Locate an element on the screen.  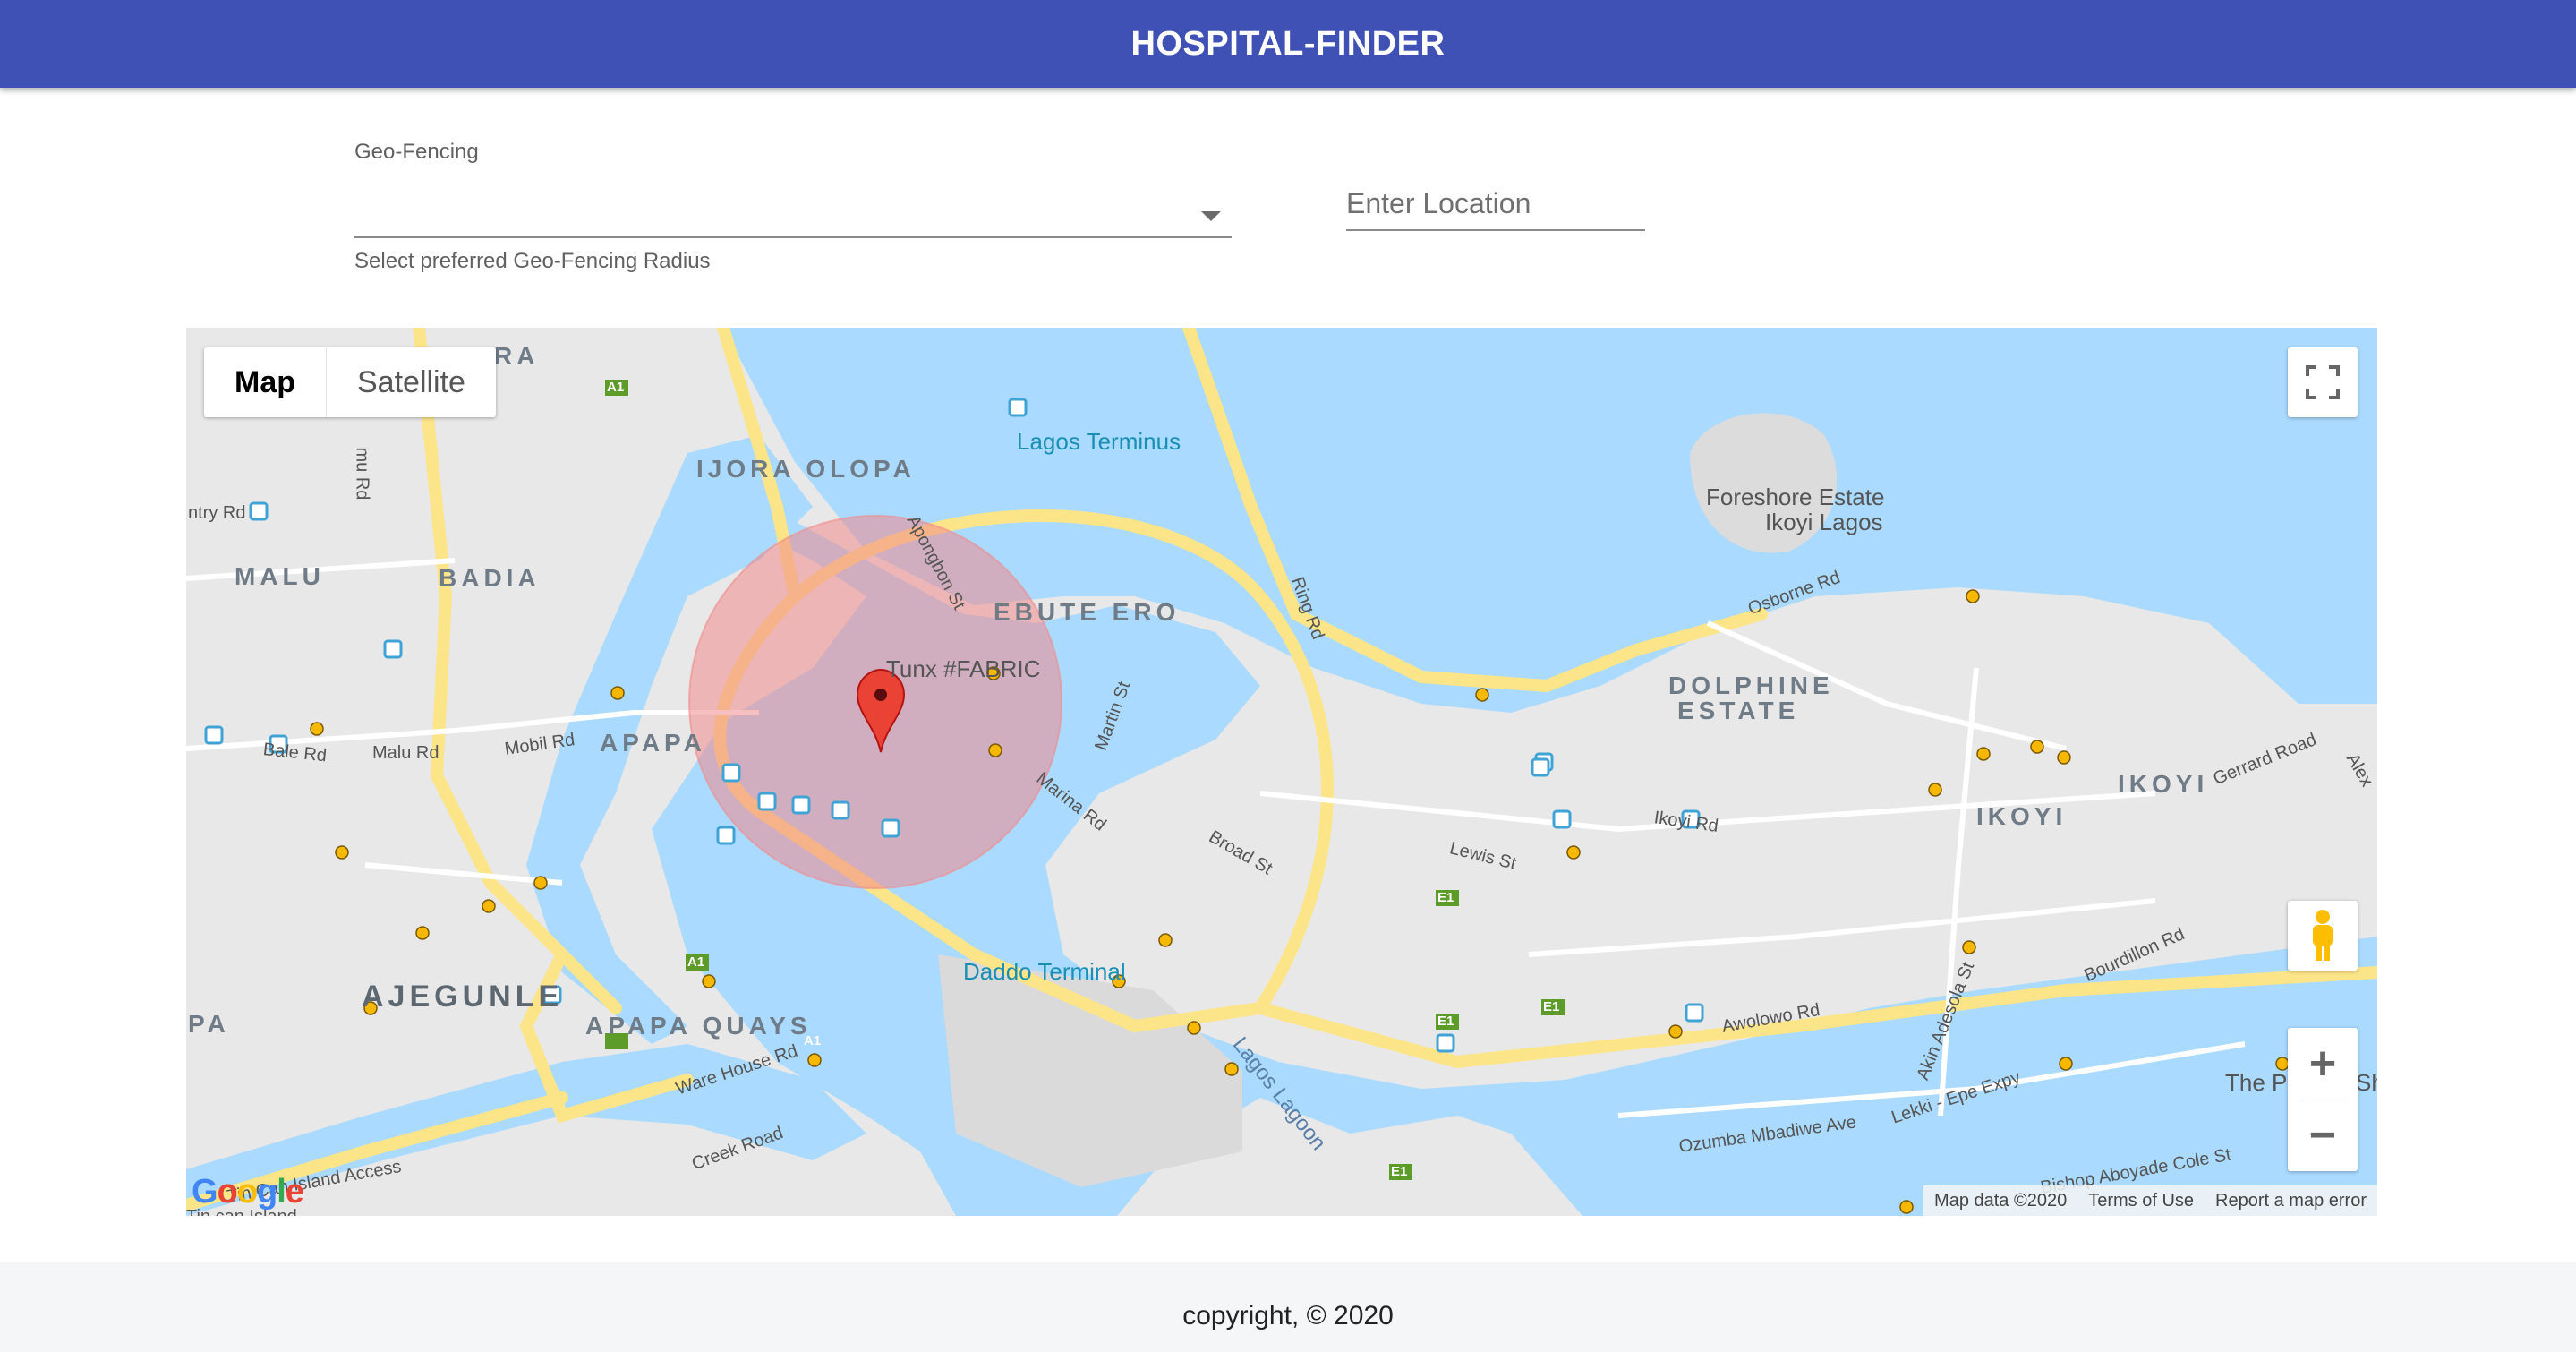
zoom-control: + − is located at coordinates (2323, 1099).